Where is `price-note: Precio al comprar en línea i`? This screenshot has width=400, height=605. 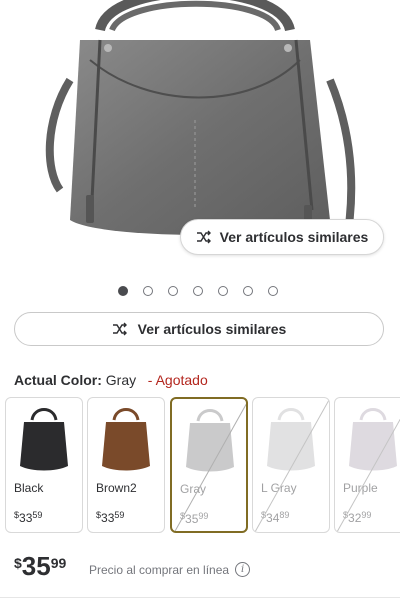
price-note: Precio al comprar en línea i is located at coordinates (170, 569).